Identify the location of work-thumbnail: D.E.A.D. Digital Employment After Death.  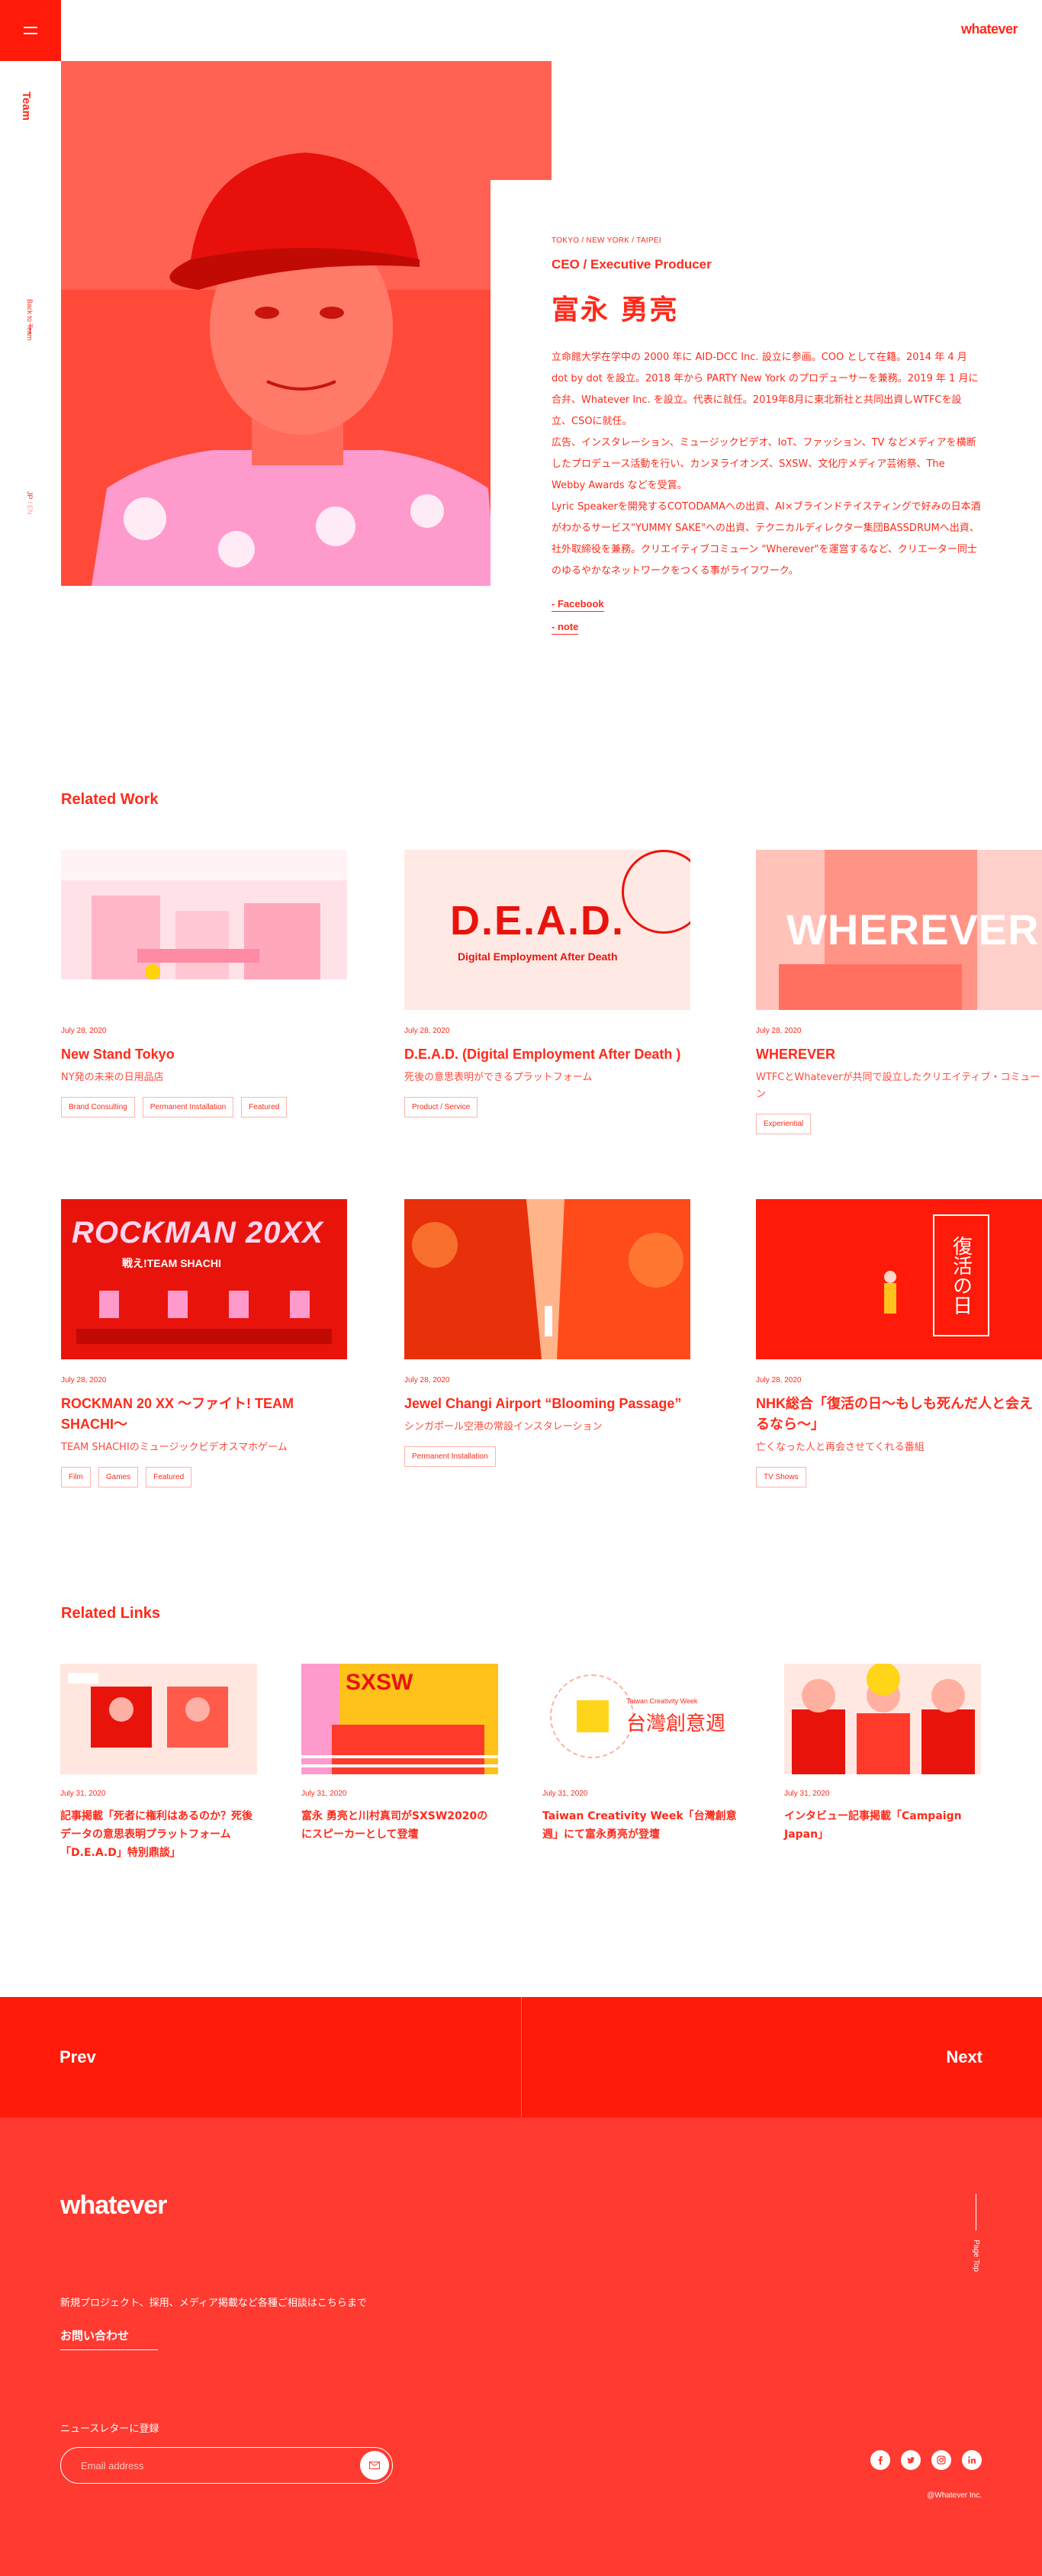
(547, 930).